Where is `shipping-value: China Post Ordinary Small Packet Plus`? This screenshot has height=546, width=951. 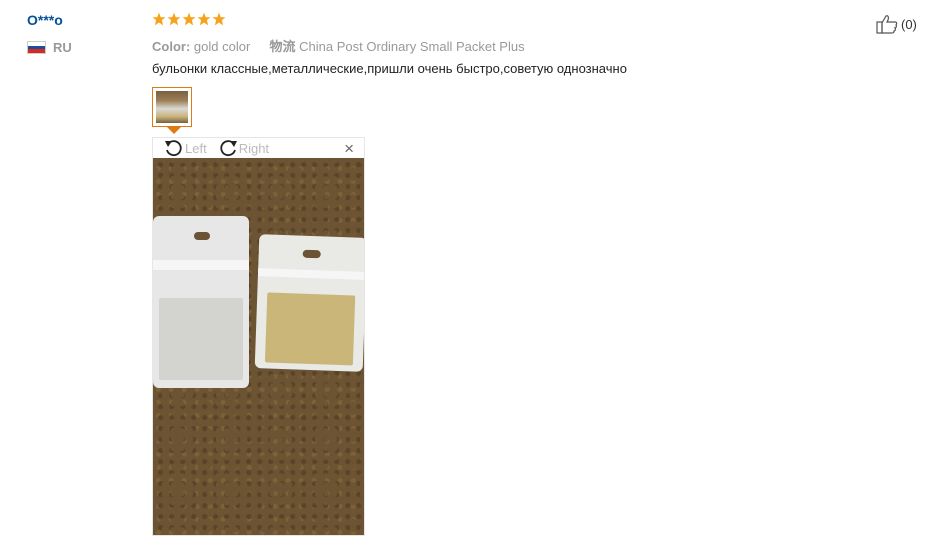
shipping-value: China Post Ordinary Small Packet Plus is located at coordinates (412, 46).